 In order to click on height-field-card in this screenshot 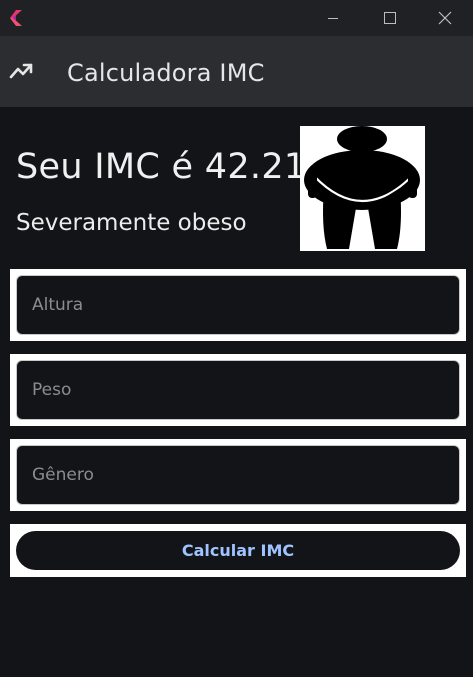, I will do `click(238, 305)`.